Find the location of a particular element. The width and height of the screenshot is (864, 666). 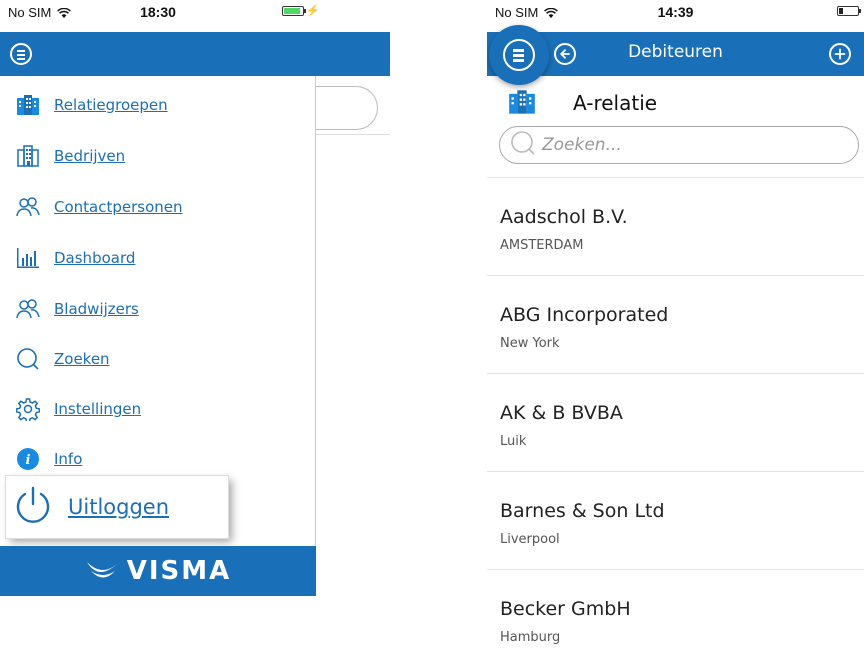

svg-text: i is located at coordinates (28, 460).